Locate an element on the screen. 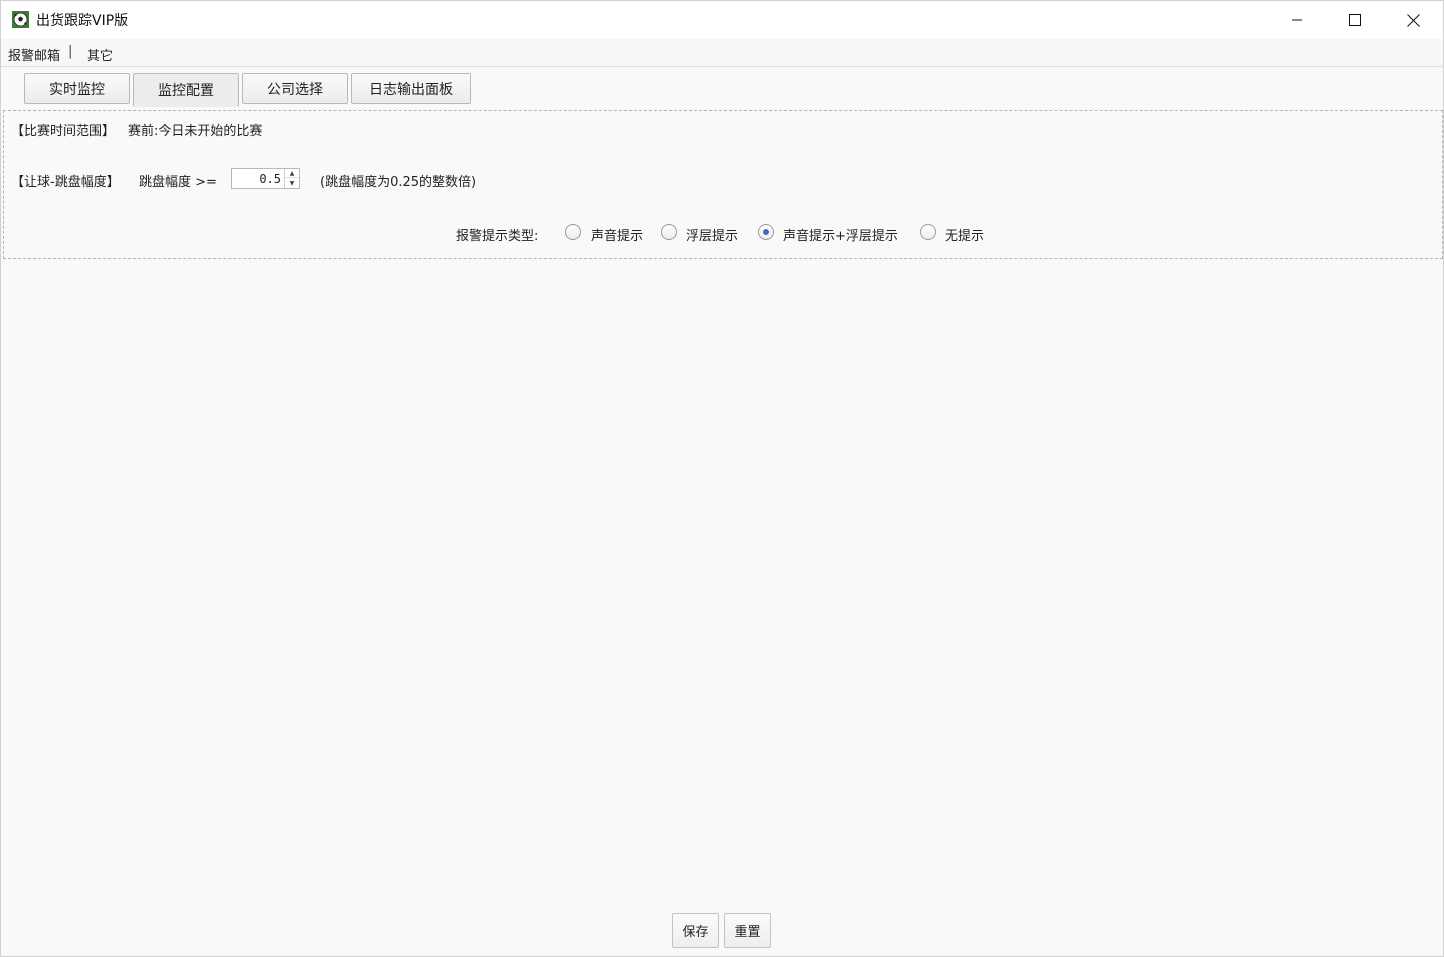  menu-item-alert-email: 报警邮箱 is located at coordinates (34, 54).